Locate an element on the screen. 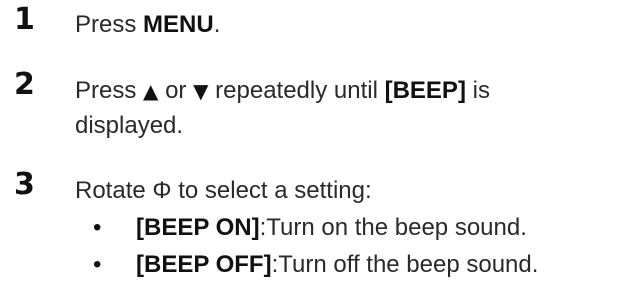  step-text: Press MENU. is located at coordinates (147, 25).